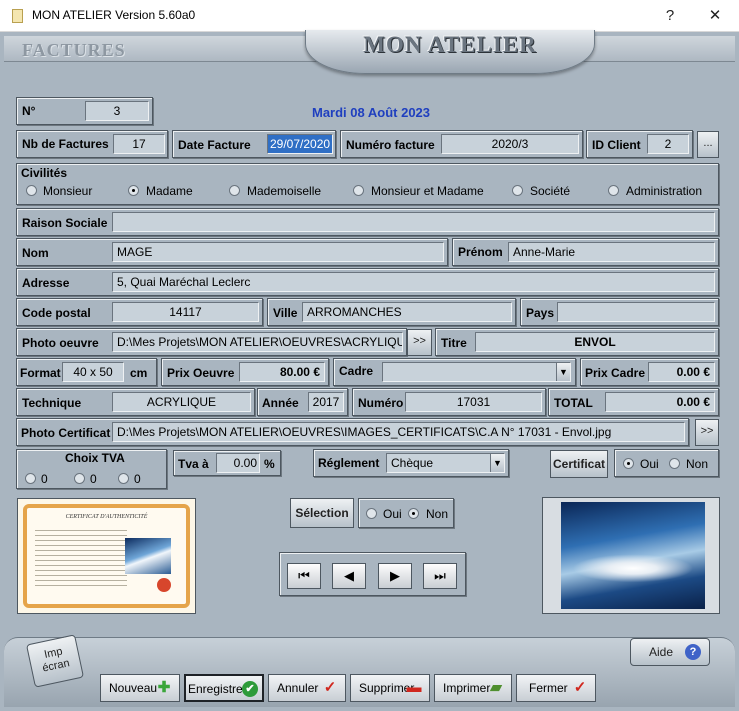 The width and height of the screenshot is (739, 711). I want to click on radio-societe, so click(517, 190).